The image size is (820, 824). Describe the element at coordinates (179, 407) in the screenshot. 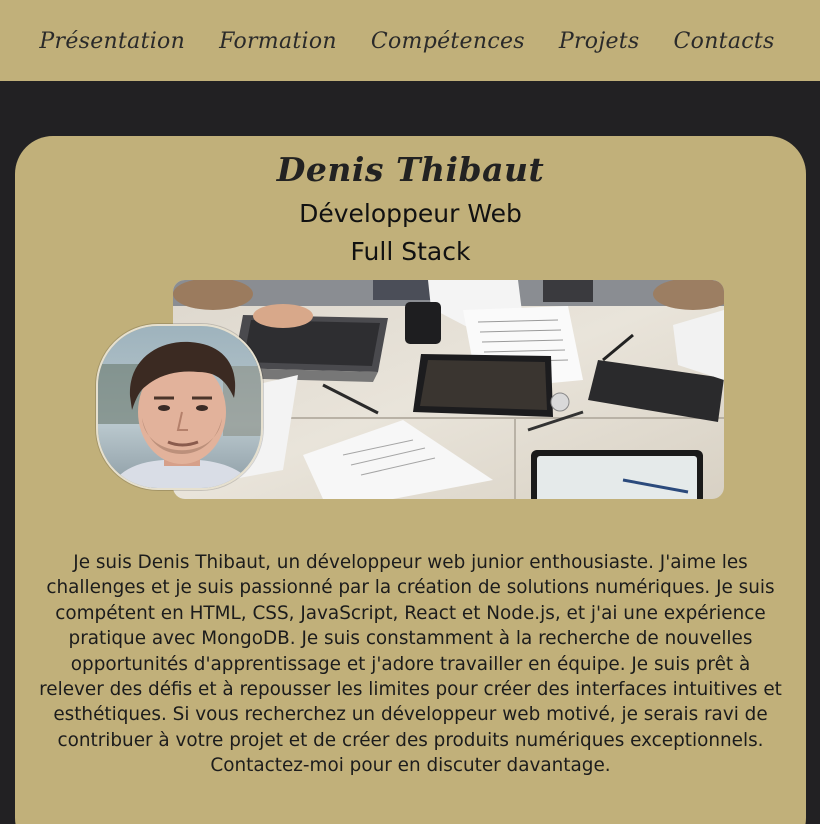

I see `profile-avatar` at that location.